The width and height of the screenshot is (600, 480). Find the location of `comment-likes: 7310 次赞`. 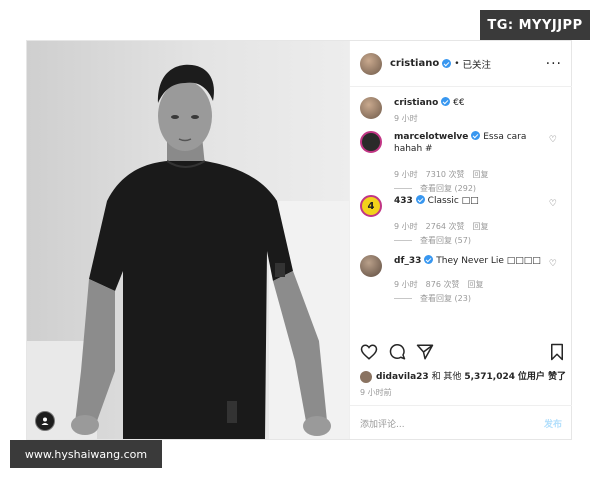

comment-likes: 7310 次赞 is located at coordinates (445, 174).